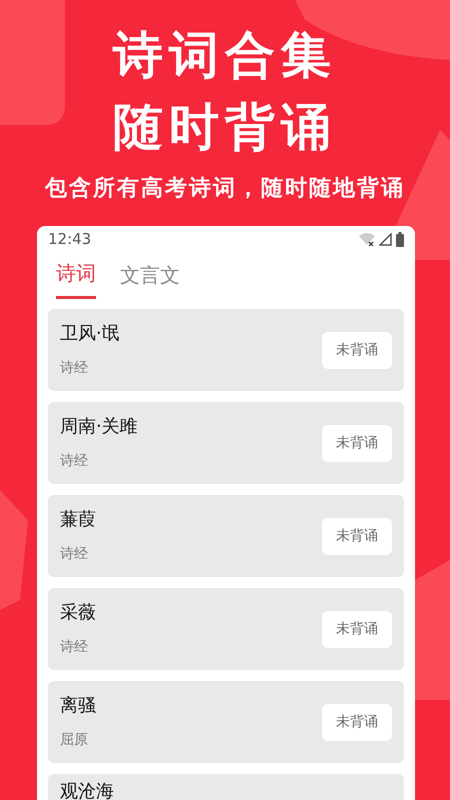  I want to click on poem-card: 卫风·氓 诗经 未背诵, so click(226, 350).